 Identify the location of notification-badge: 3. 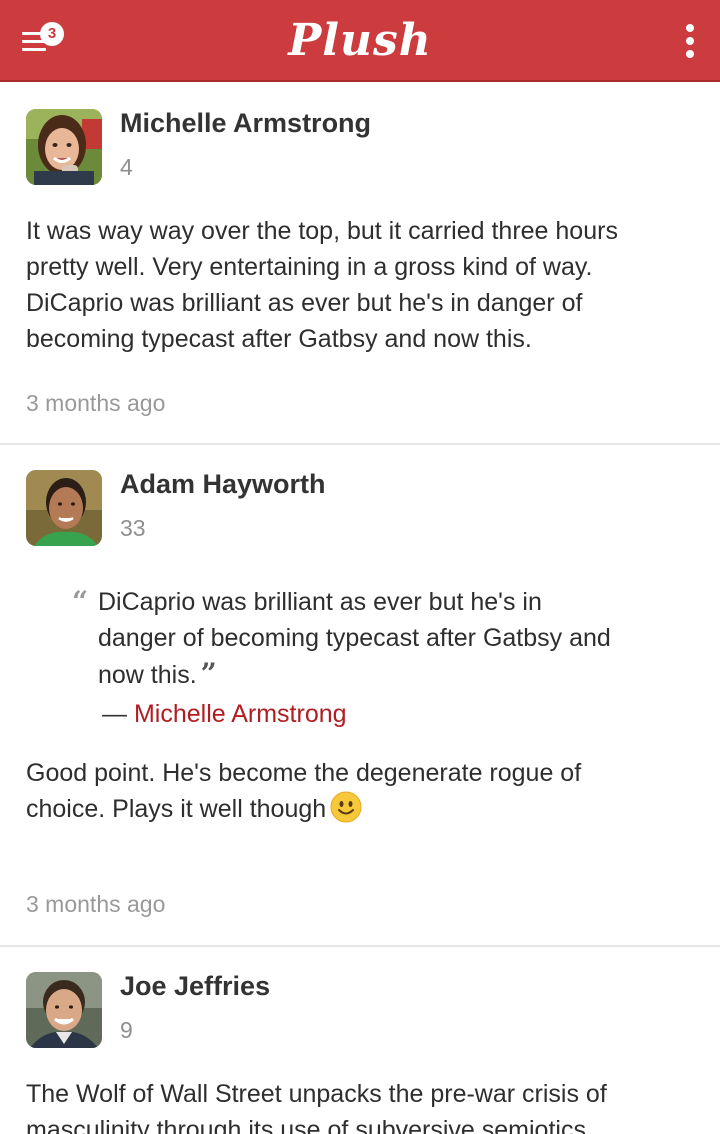
(52, 34).